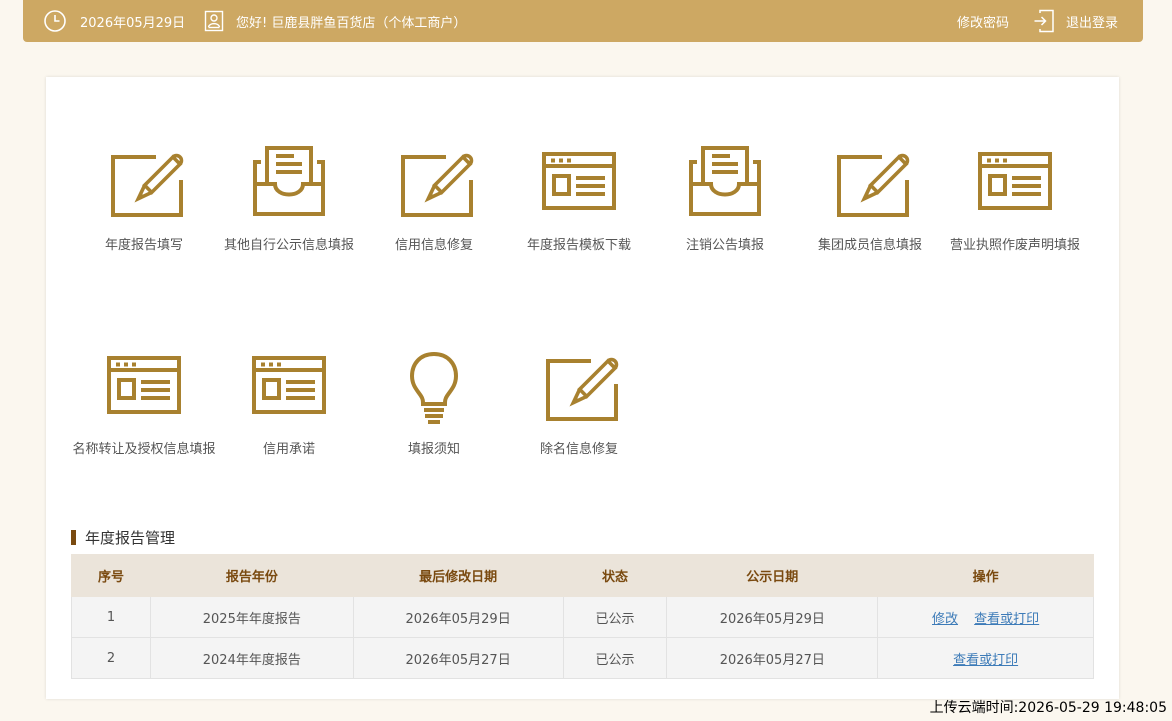 The width and height of the screenshot is (1172, 721). Describe the element at coordinates (251, 617) in the screenshot. I see `cell-year: 2025年年度报告` at that location.